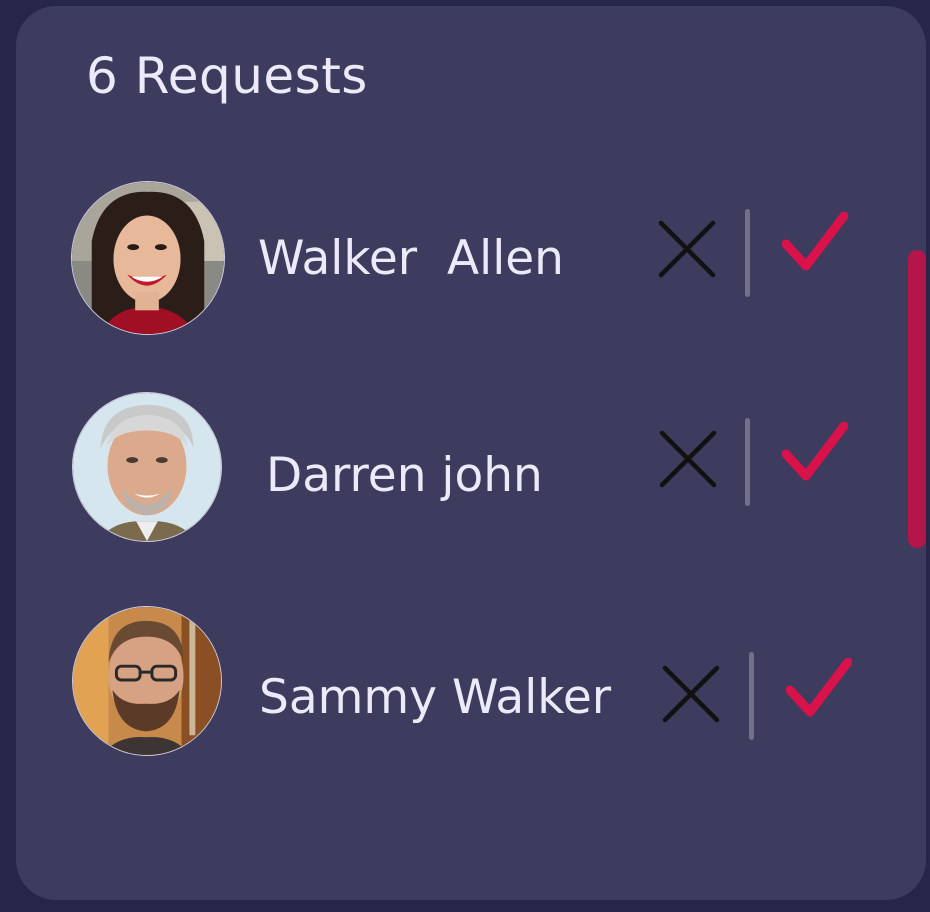 Image resolution: width=930 pixels, height=912 pixels. I want to click on scrollbar, so click(917, 399).